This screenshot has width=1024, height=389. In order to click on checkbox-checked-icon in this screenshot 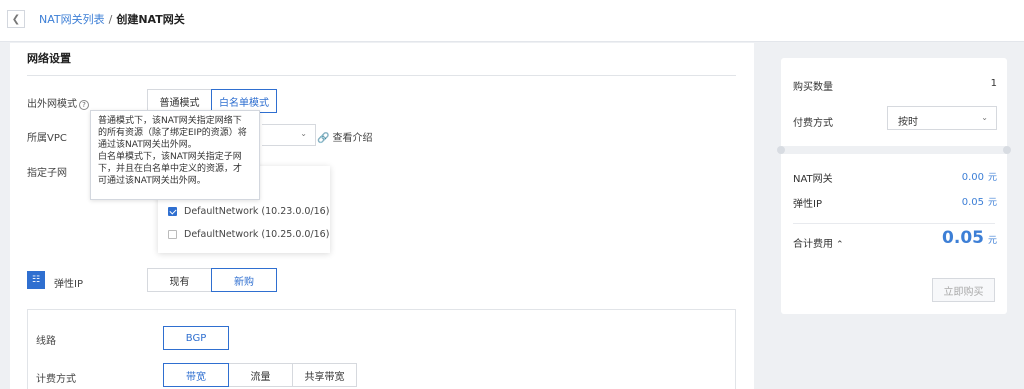, I will do `click(172, 211)`.